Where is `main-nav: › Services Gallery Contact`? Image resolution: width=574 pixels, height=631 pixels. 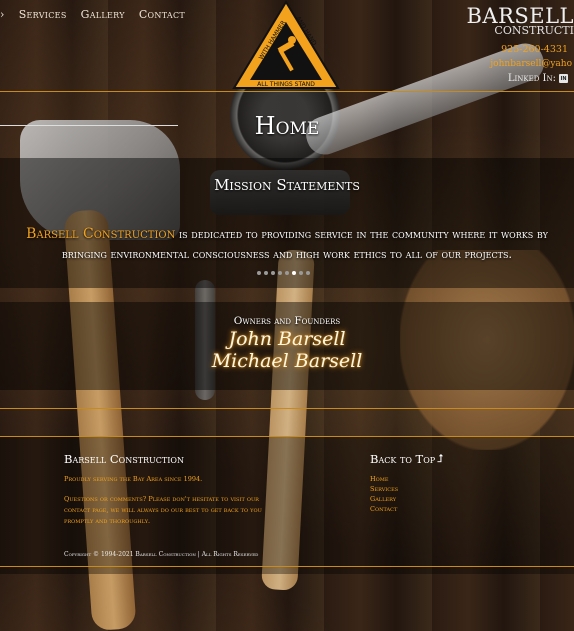 main-nav: › Services Gallery Contact is located at coordinates (92, 14).